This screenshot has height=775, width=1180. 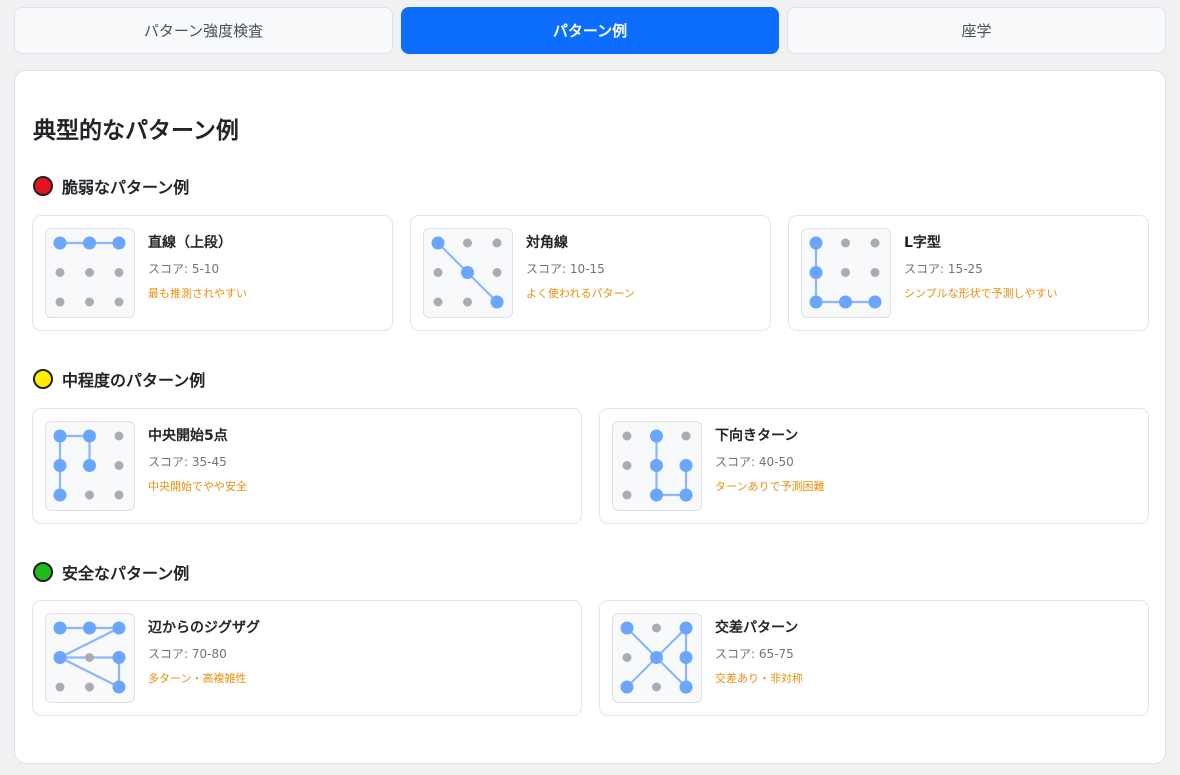 What do you see at coordinates (874, 658) in the screenshot?
I see `pattern-card-cross: 交差パターン スコア: 65-75 交差あり・非対称` at bounding box center [874, 658].